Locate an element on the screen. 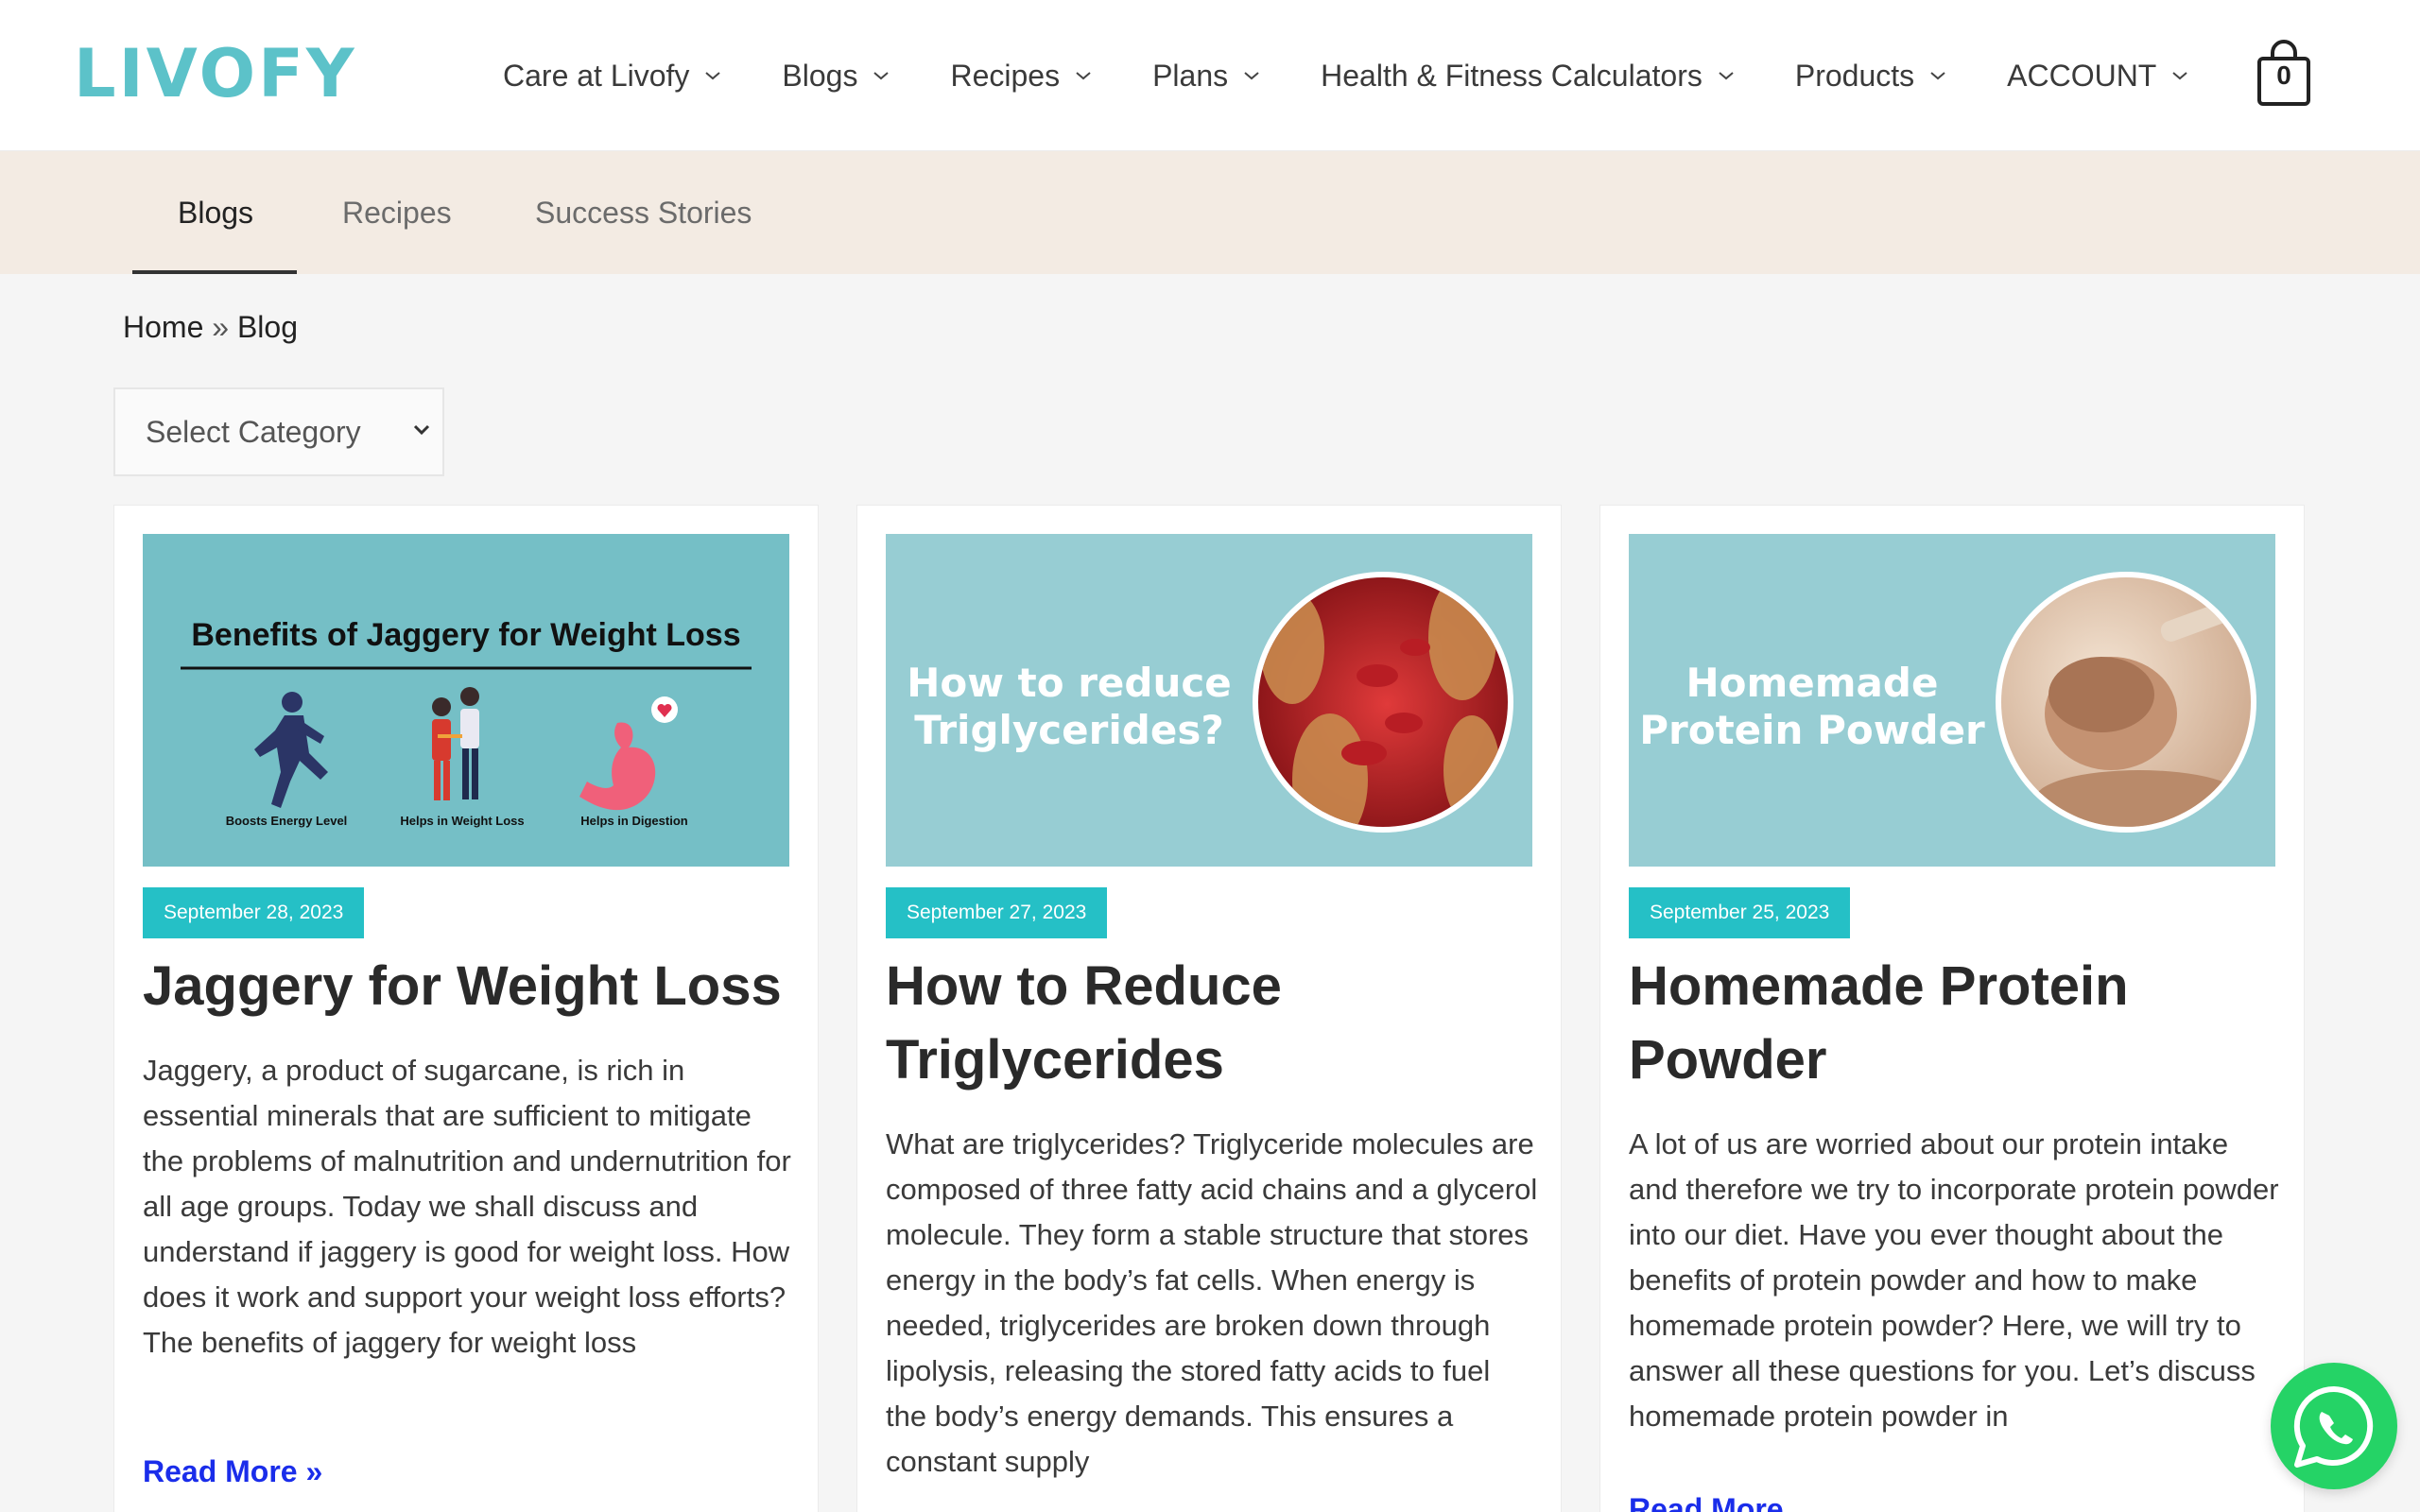  thumbnail-text: How to reduce is located at coordinates (1069, 683).